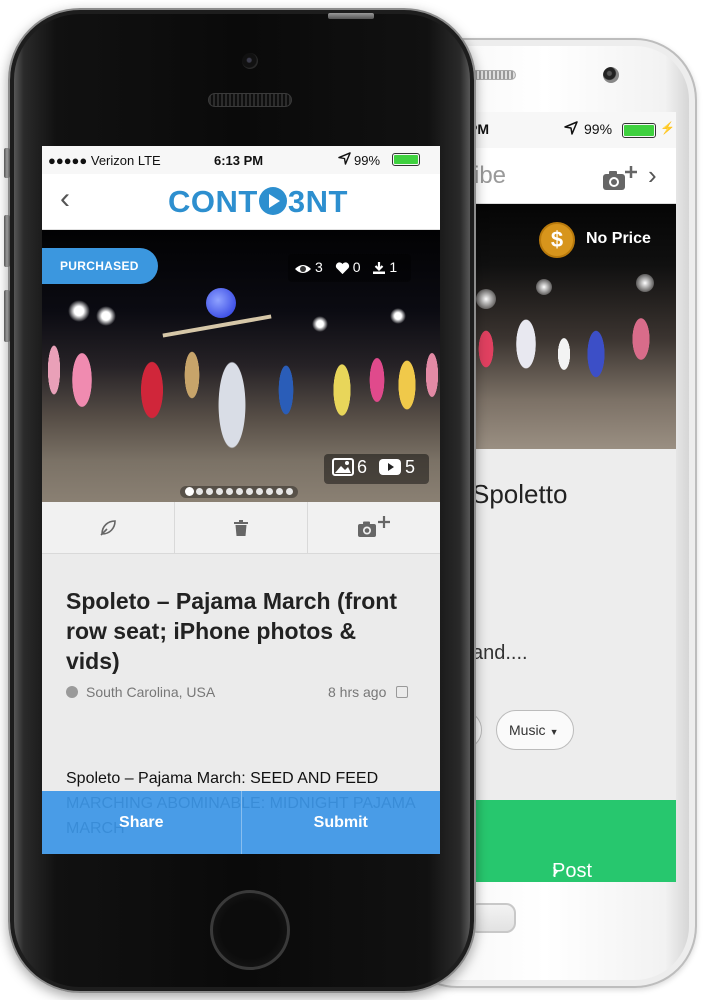 The width and height of the screenshot is (707, 1000). Describe the element at coordinates (342, 268) in the screenshot. I see `heart-icon` at that location.